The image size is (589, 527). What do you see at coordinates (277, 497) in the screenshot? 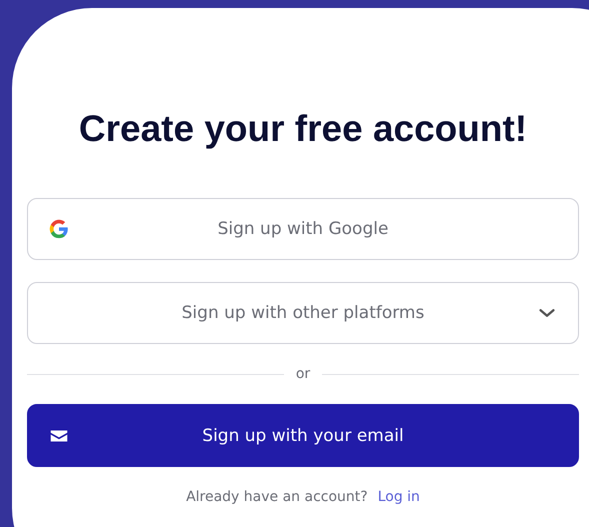
I see `login-prompt: Already have an account?` at bounding box center [277, 497].